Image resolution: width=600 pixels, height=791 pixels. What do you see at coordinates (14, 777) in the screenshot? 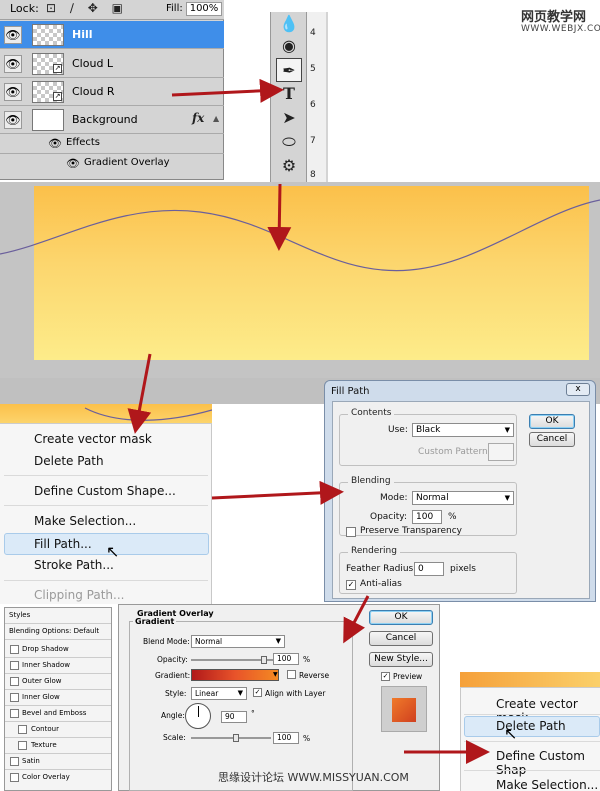
I see `color-overlay-checkbox` at bounding box center [14, 777].